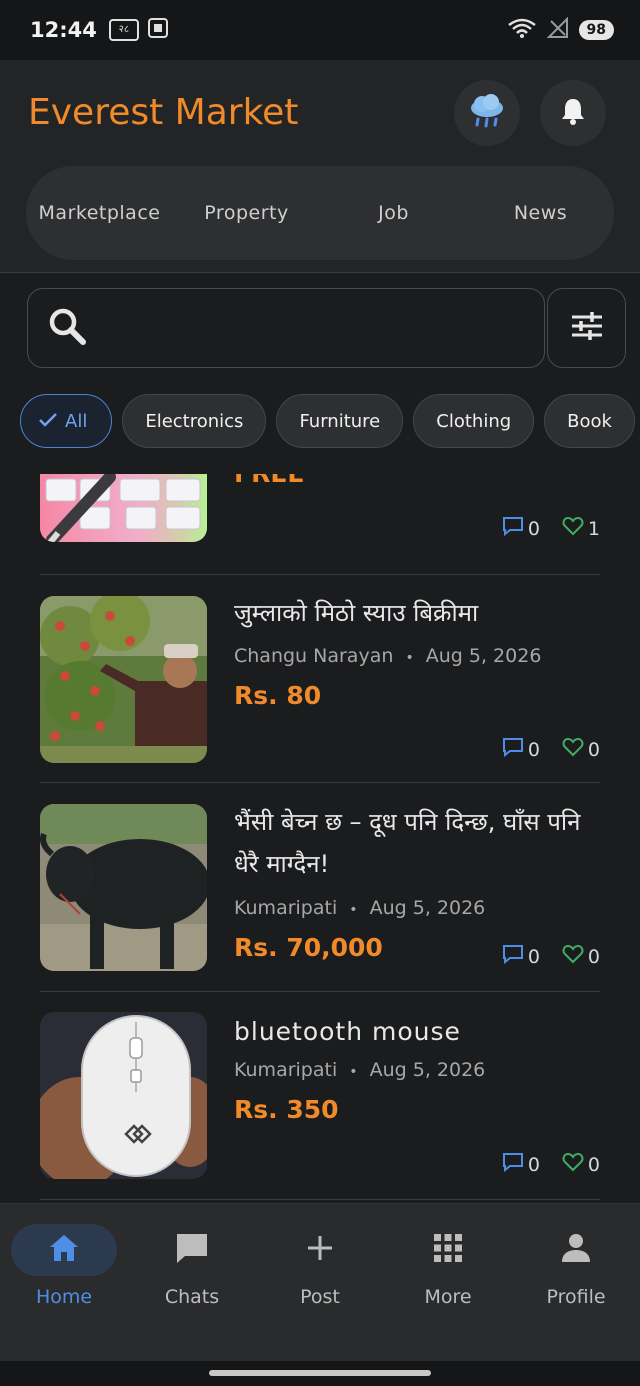 The width and height of the screenshot is (640, 1386). What do you see at coordinates (356, 613) in the screenshot?
I see `listing-title: जुम्लाको मिठो स्याउ बिक्रीमा` at bounding box center [356, 613].